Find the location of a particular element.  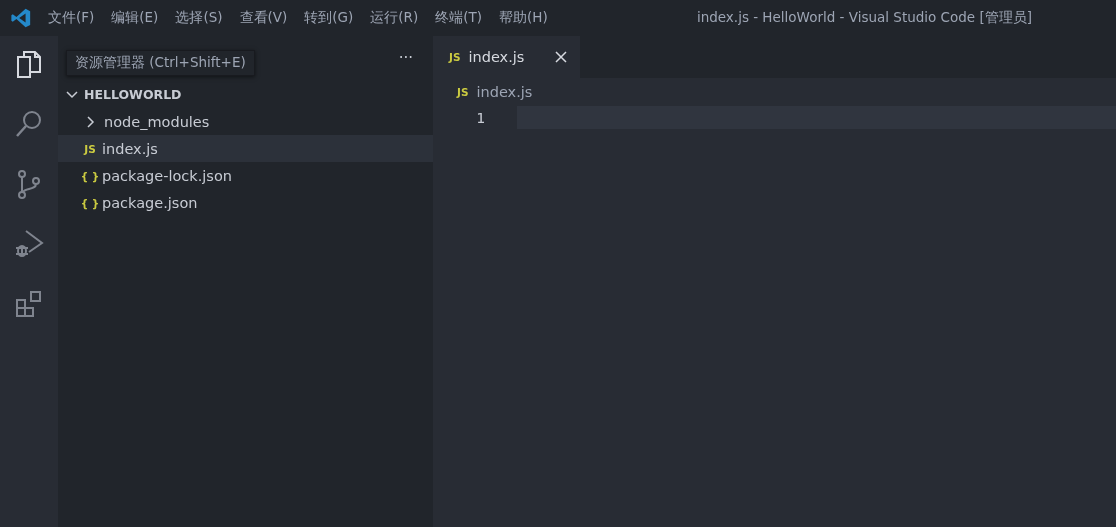

menu-item: 编辑(E) is located at coordinates (135, 18).